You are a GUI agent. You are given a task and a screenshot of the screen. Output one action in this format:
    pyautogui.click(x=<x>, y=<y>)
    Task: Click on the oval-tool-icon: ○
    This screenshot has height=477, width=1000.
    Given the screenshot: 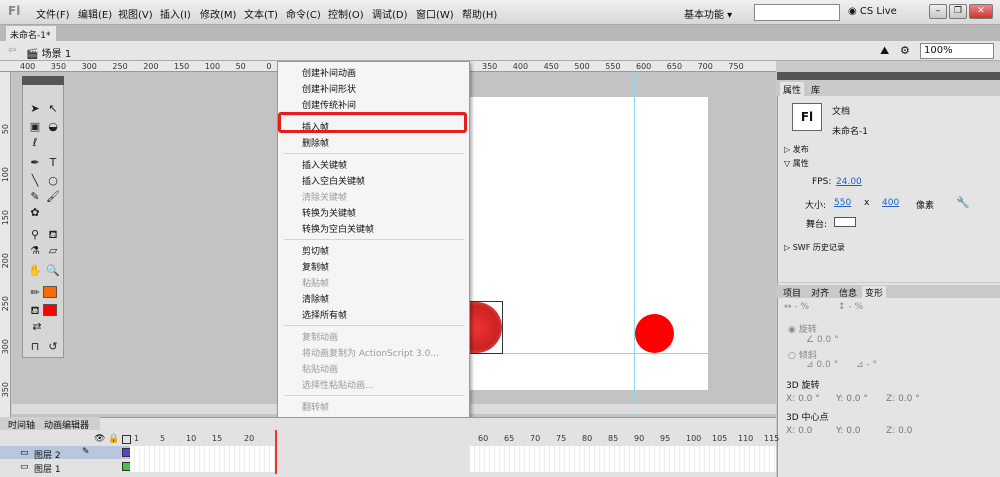 What is the action you would take?
    pyautogui.click(x=53, y=180)
    